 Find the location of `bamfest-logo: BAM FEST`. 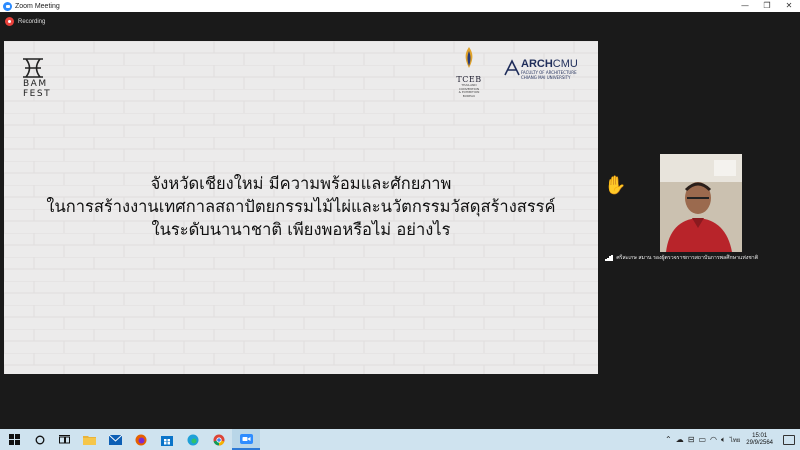

bamfest-logo: BAM FEST is located at coordinates (42, 78).